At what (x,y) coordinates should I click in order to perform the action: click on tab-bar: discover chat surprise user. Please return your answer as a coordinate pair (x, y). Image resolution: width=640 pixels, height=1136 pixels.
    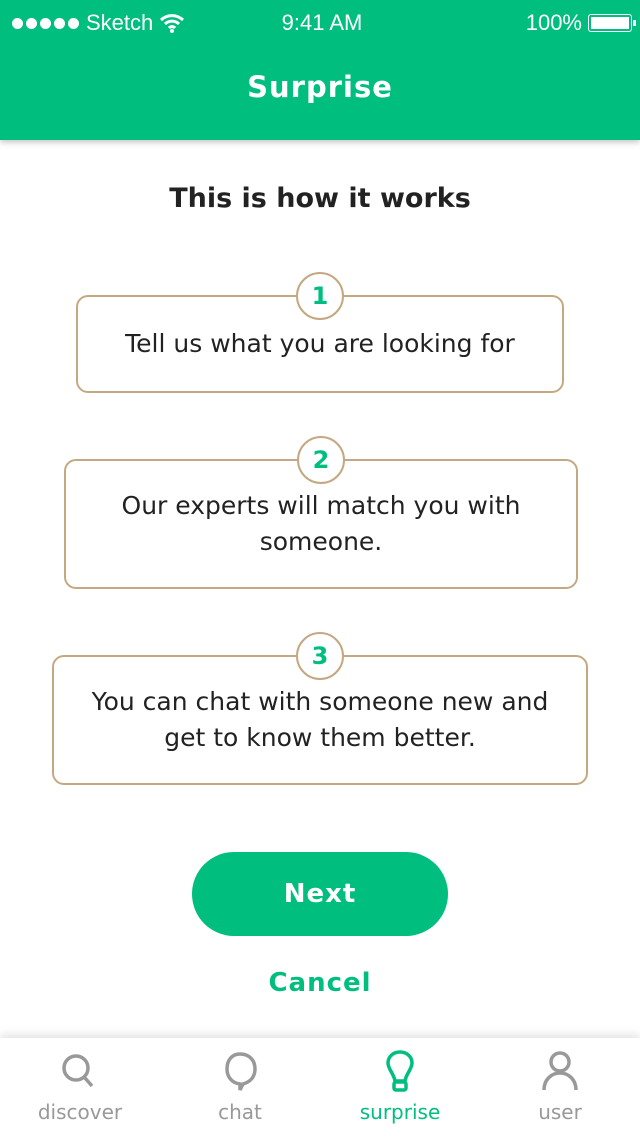
    Looking at the image, I should click on (320, 1087).